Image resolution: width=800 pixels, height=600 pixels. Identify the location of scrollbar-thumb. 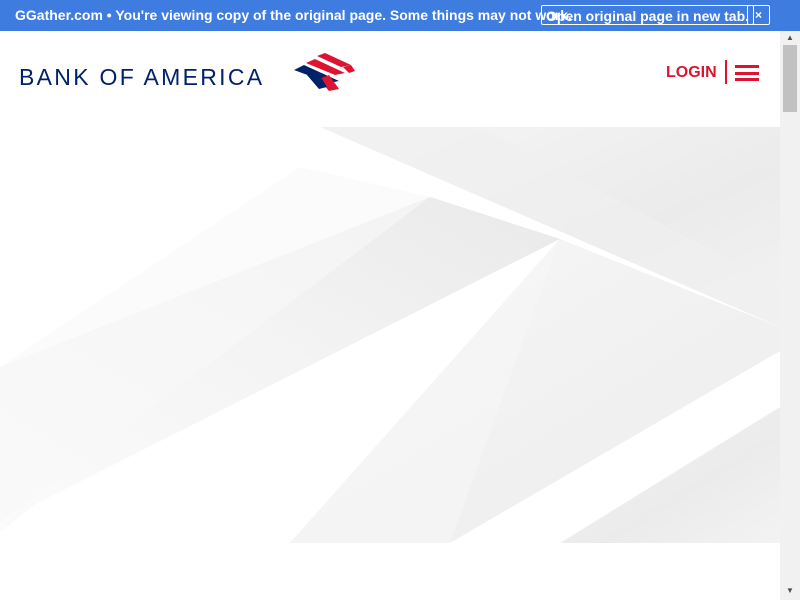
(790, 78).